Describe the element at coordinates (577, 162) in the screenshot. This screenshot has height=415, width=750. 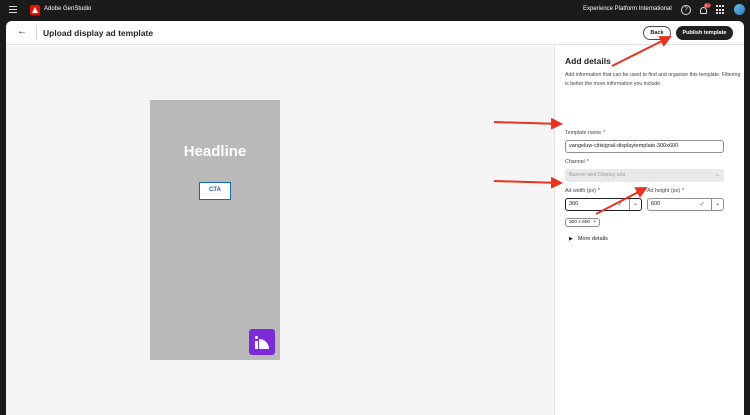
I see `channel-label: Channel *` at that location.